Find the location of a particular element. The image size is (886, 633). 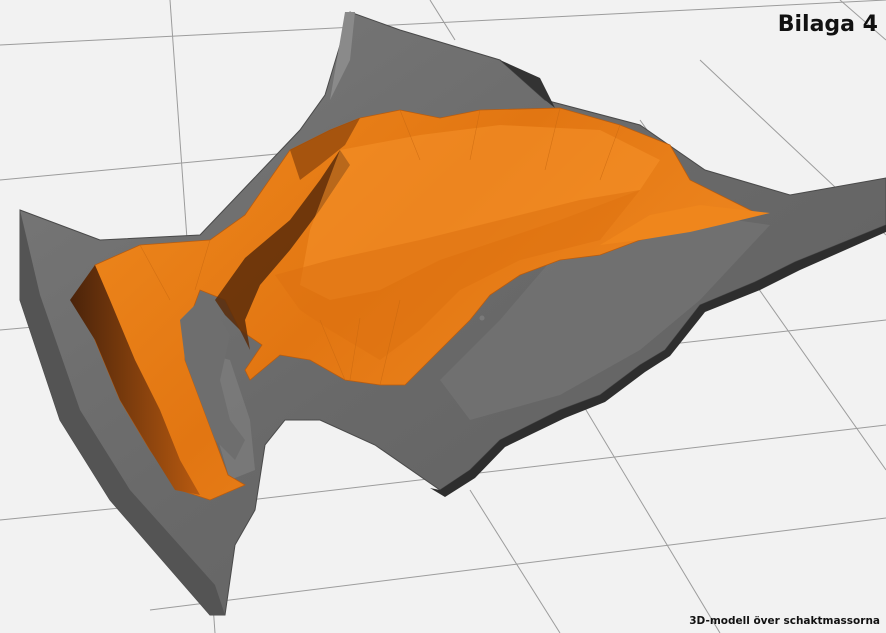

page-title: Bilaga 4 is located at coordinates (827, 24).